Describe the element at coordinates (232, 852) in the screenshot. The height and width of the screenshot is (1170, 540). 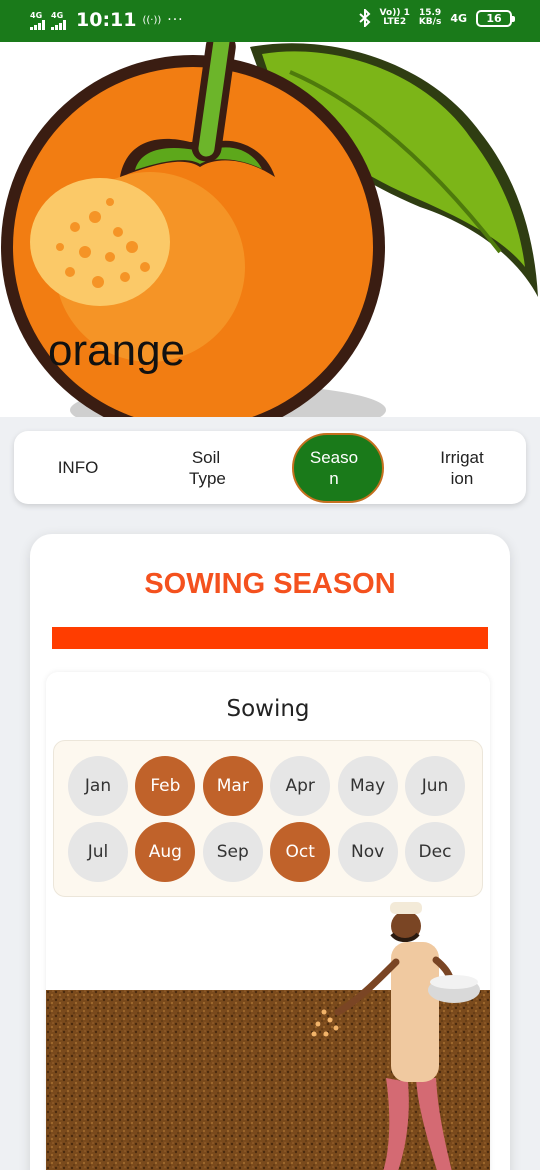
I see `month-chip-sep: Sep` at that location.